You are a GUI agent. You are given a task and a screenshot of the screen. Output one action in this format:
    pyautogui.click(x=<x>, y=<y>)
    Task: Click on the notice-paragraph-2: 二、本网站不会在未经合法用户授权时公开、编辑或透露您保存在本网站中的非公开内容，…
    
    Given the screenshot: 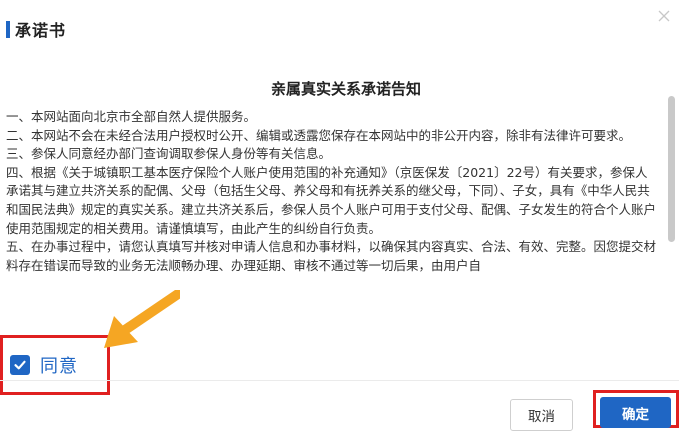 What is the action you would take?
    pyautogui.click(x=319, y=135)
    